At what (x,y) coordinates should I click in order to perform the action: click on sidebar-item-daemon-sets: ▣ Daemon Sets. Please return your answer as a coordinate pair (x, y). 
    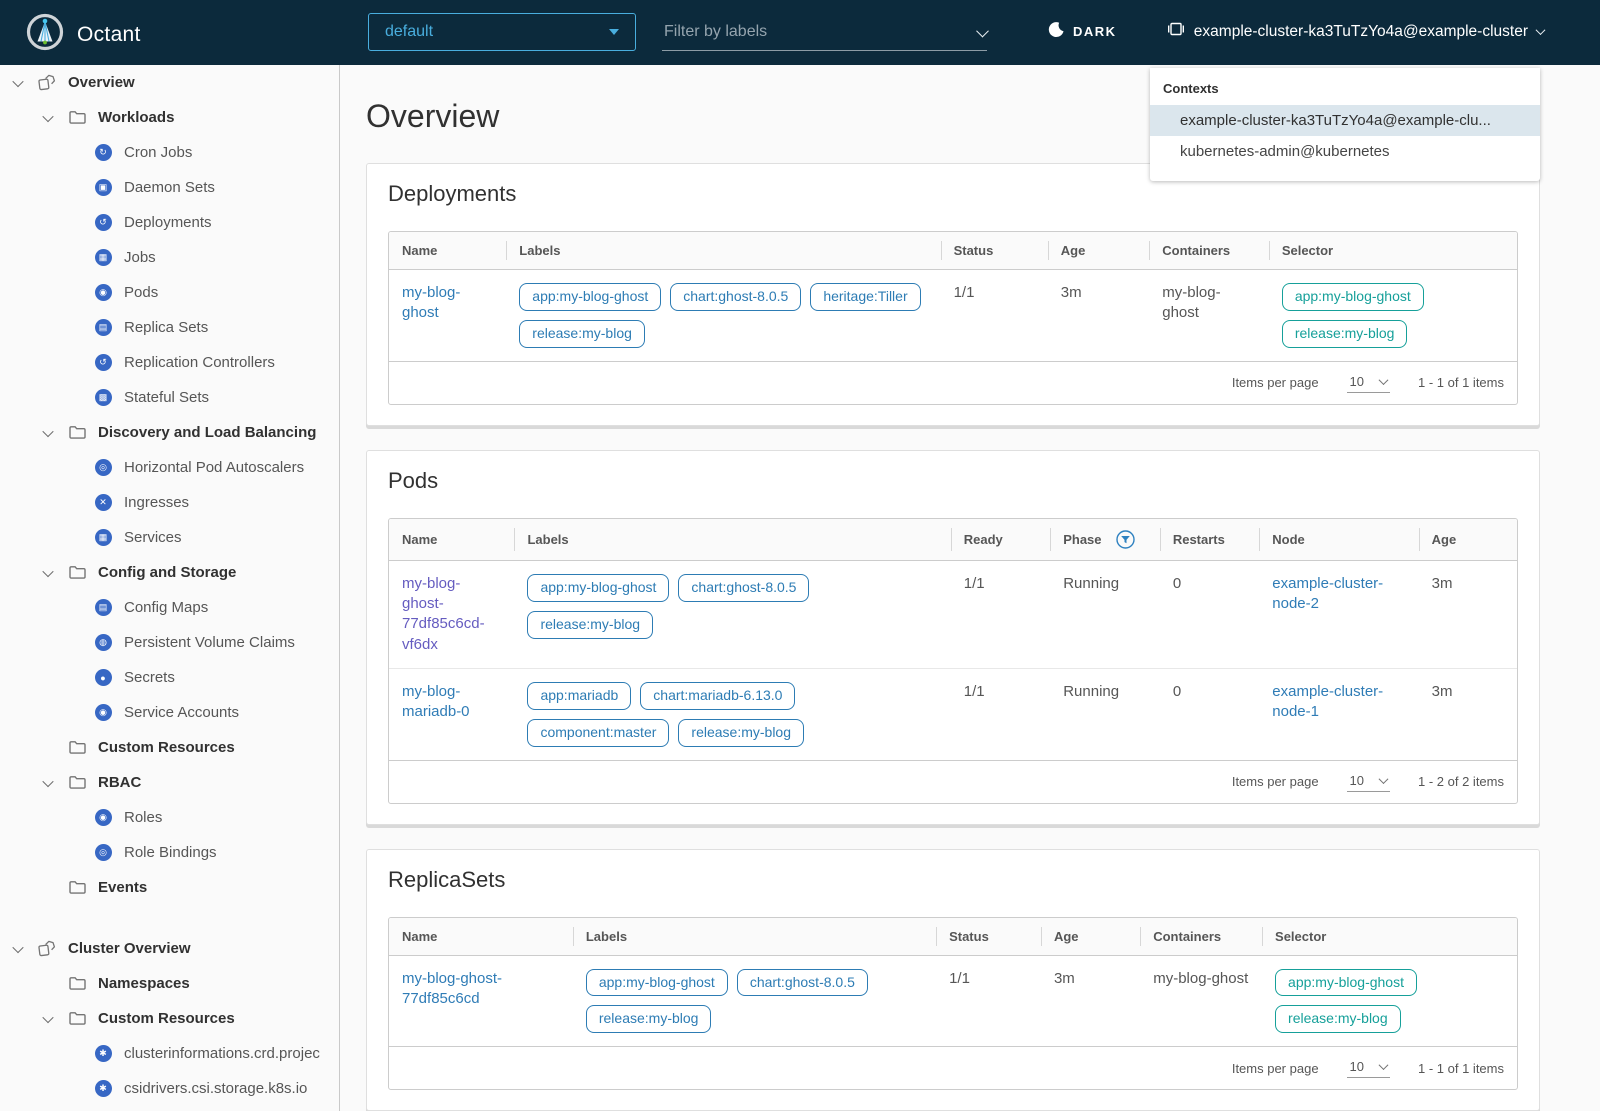
    Looking at the image, I should click on (169, 187).